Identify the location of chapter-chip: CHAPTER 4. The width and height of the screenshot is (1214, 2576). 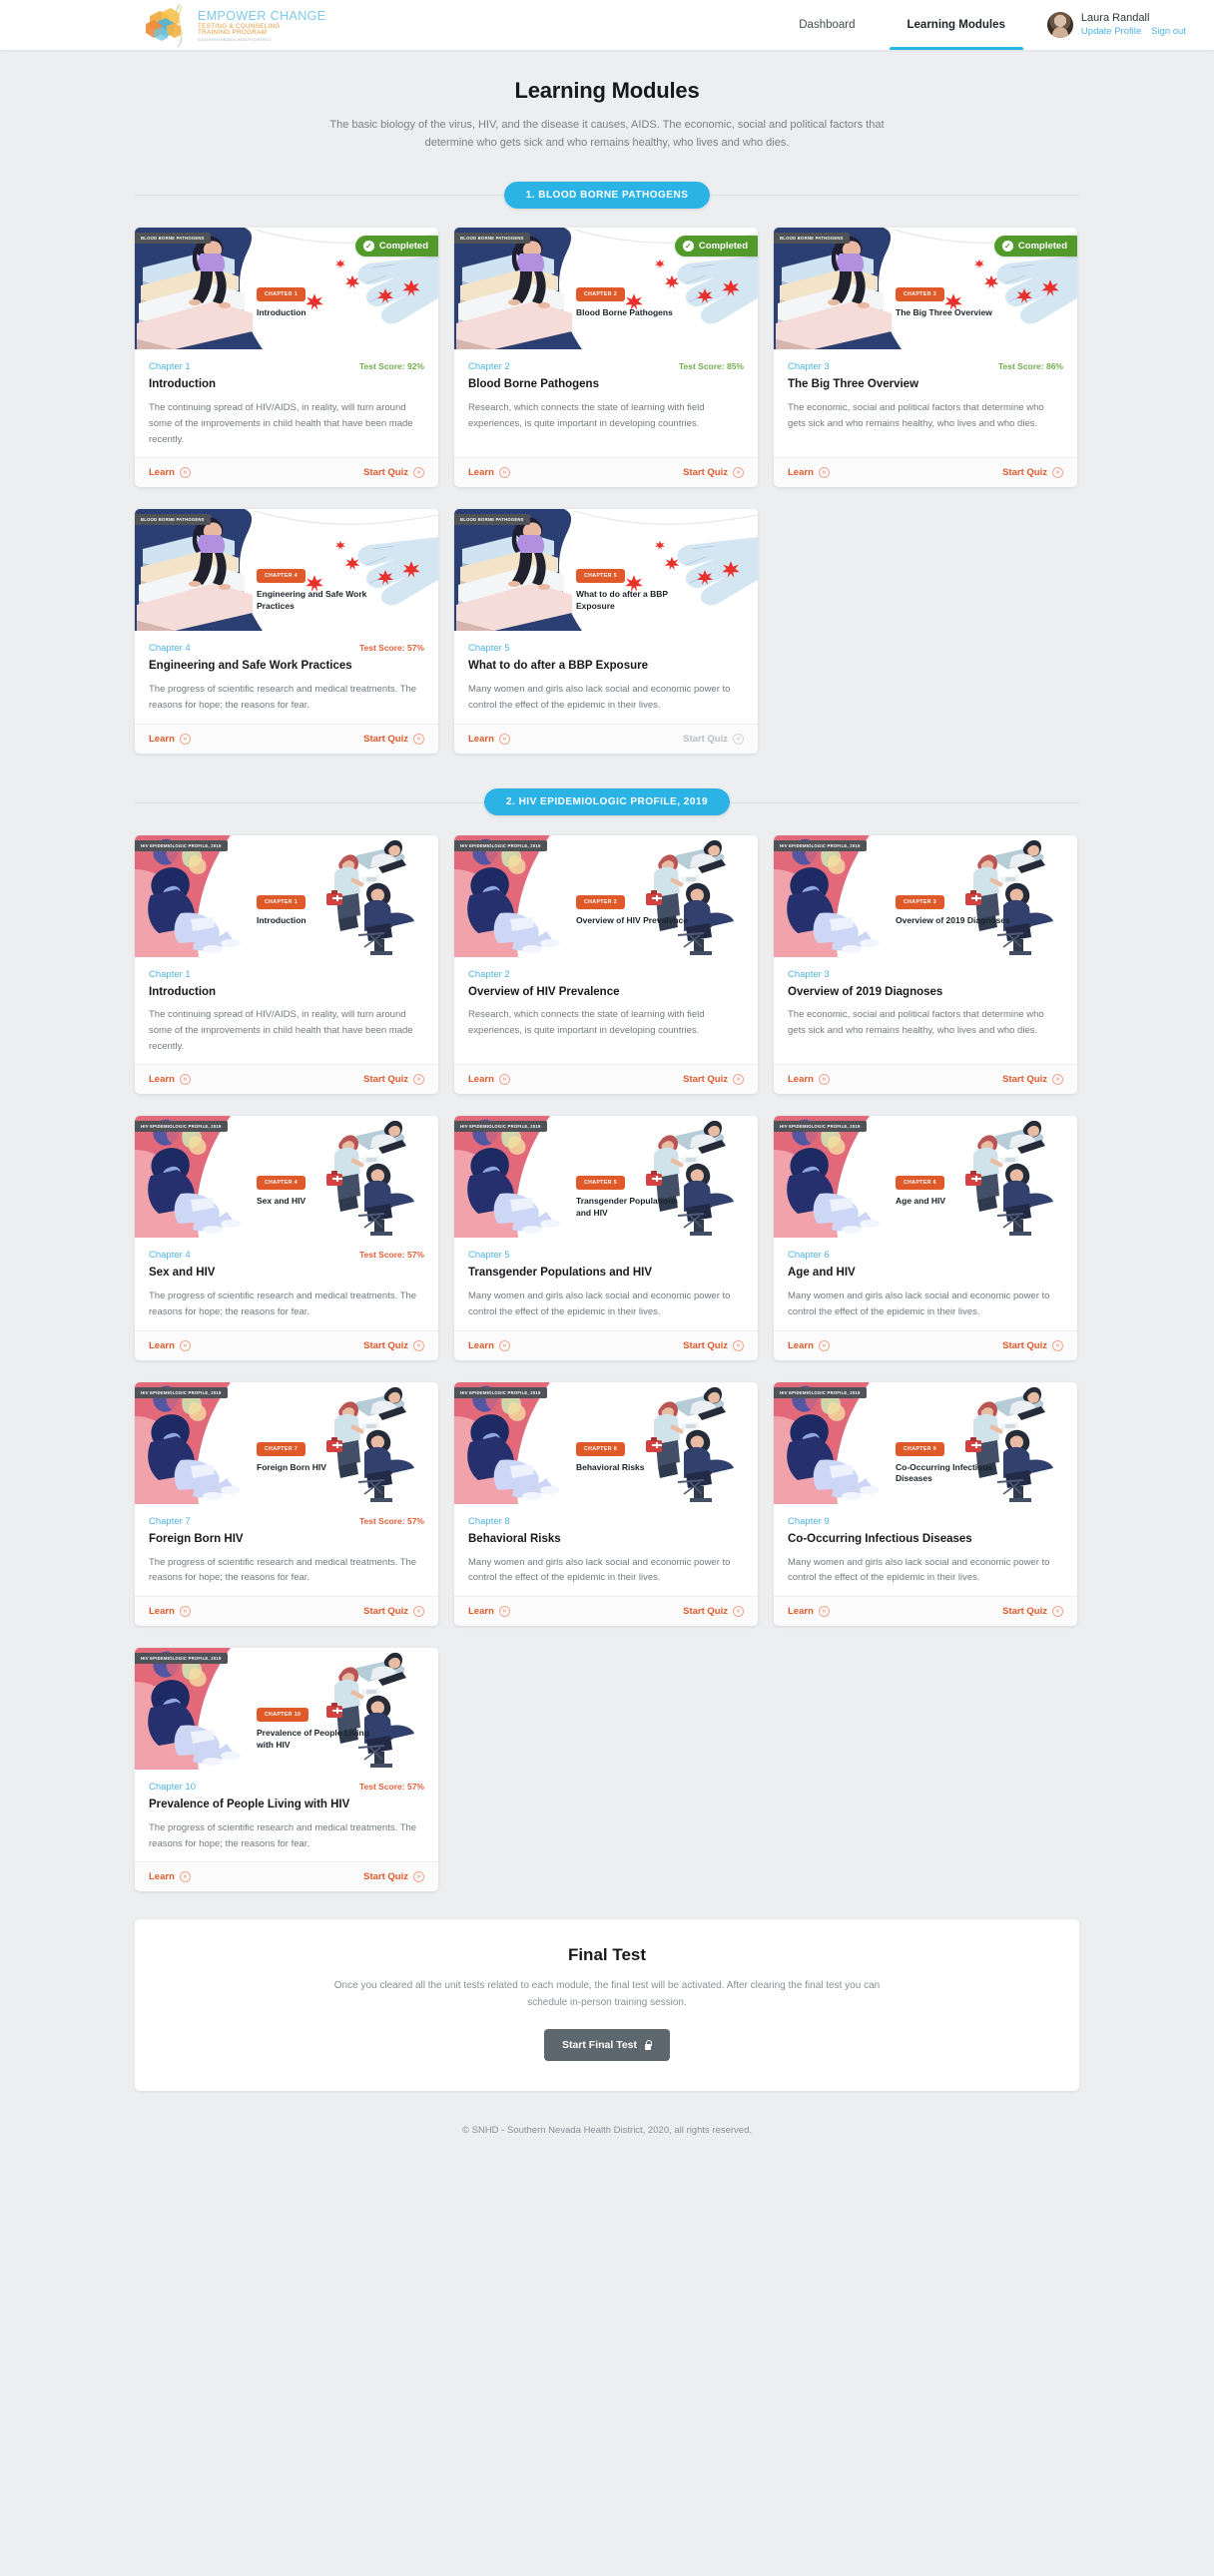
(281, 576).